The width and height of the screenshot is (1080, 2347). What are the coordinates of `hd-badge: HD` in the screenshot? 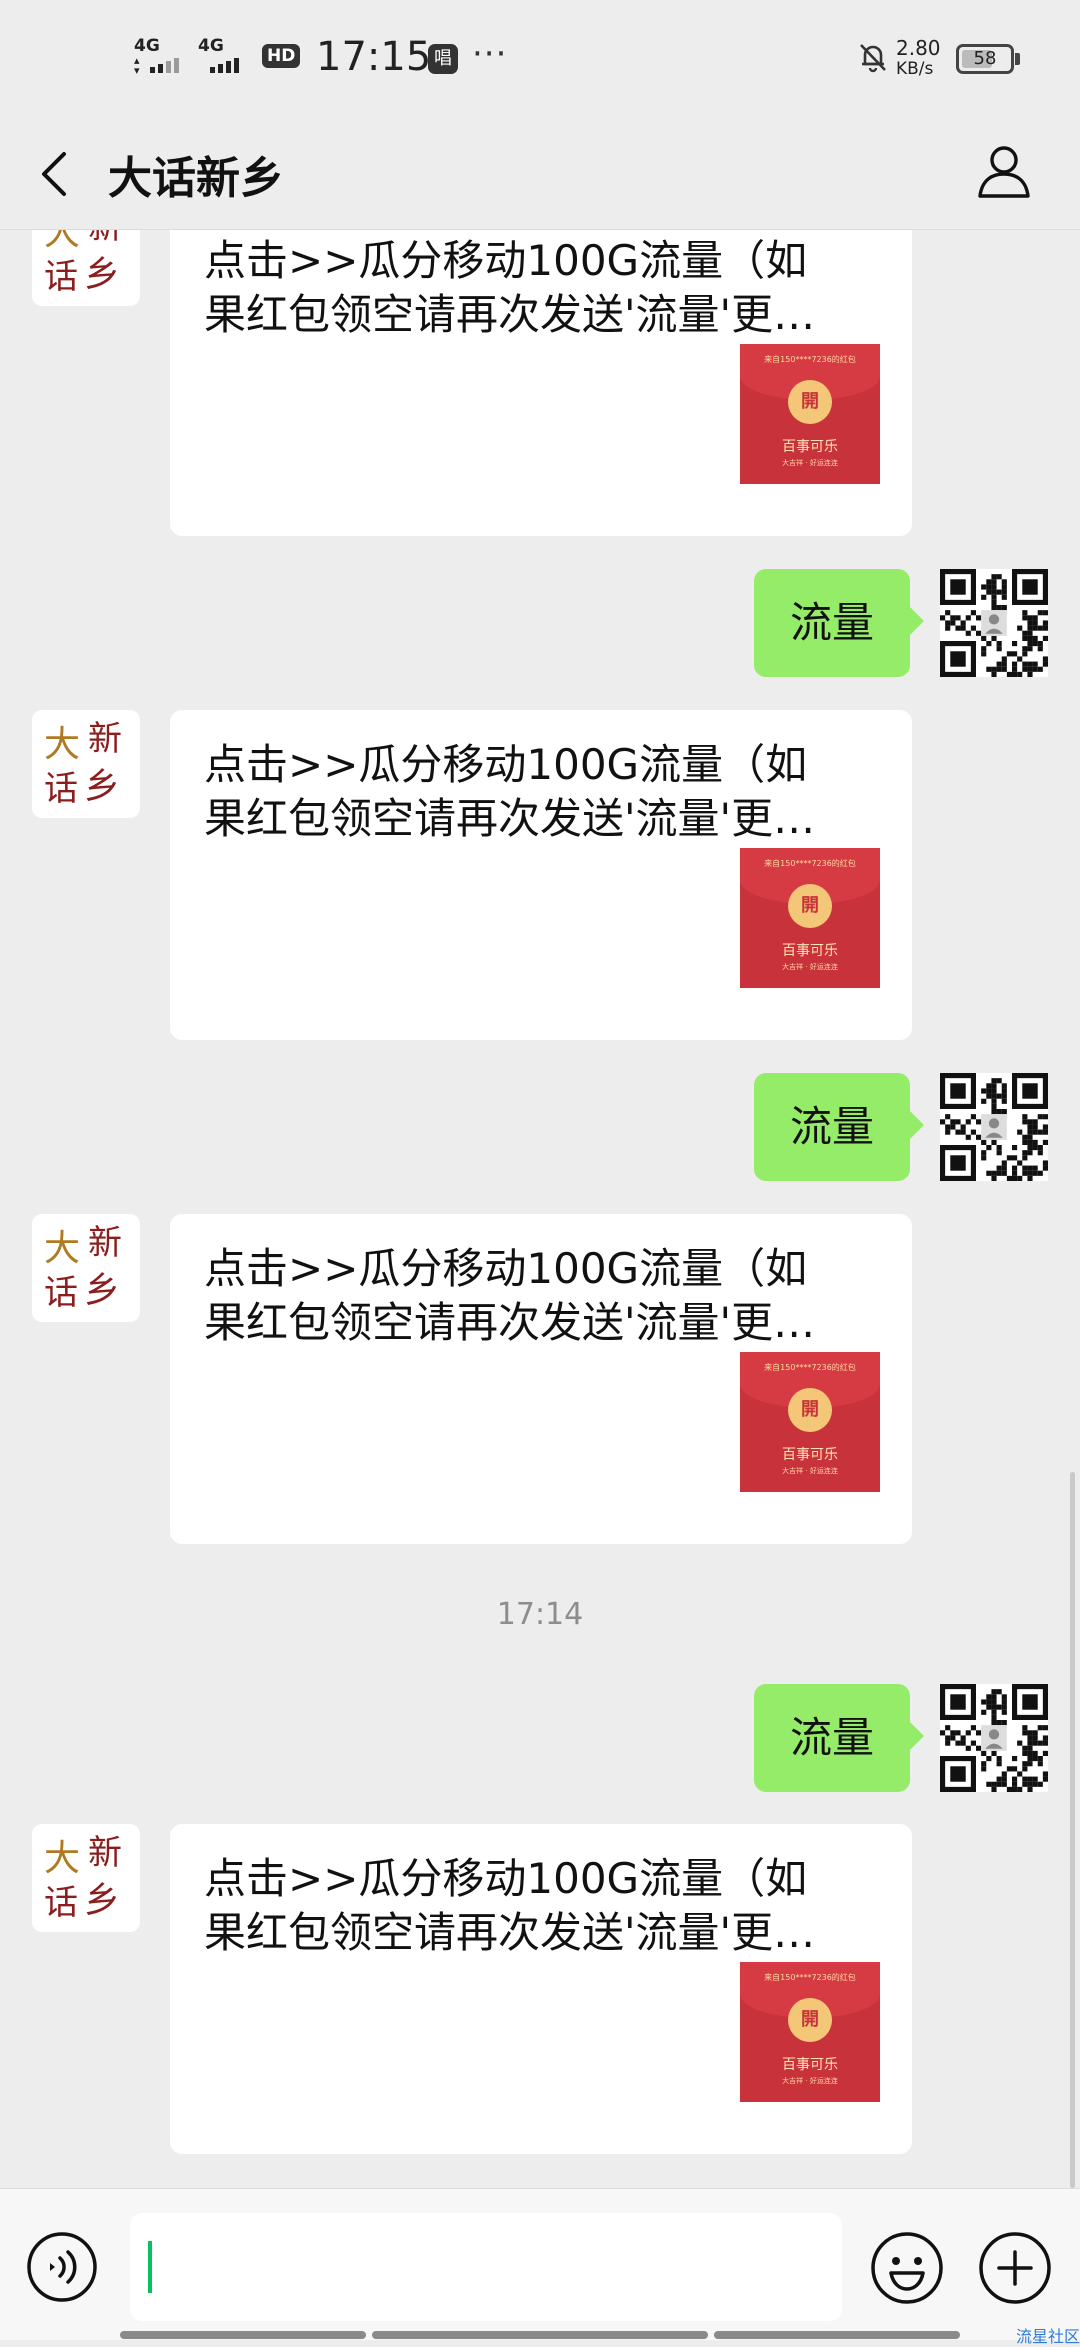 It's located at (281, 56).